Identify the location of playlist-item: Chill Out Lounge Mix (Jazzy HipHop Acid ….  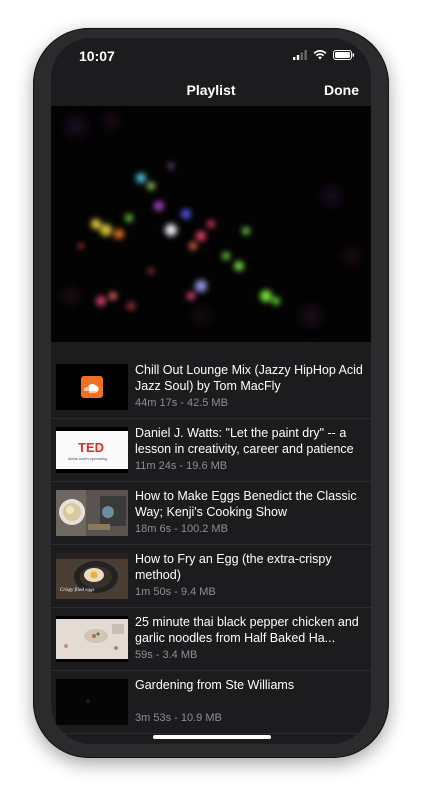
(211, 387).